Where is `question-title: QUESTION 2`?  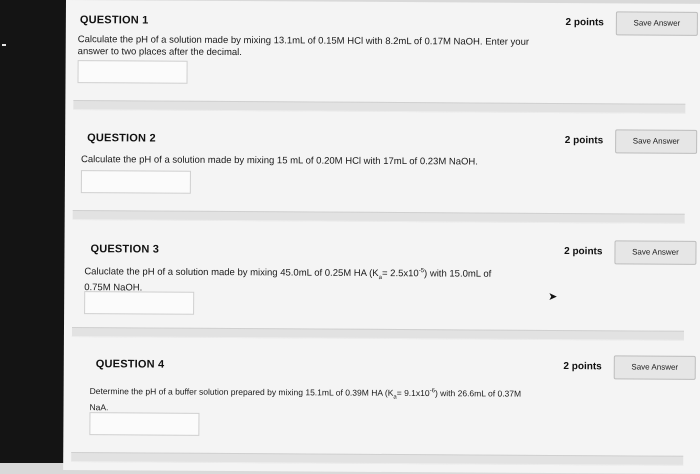
question-title: QUESTION 2 is located at coordinates (121, 138).